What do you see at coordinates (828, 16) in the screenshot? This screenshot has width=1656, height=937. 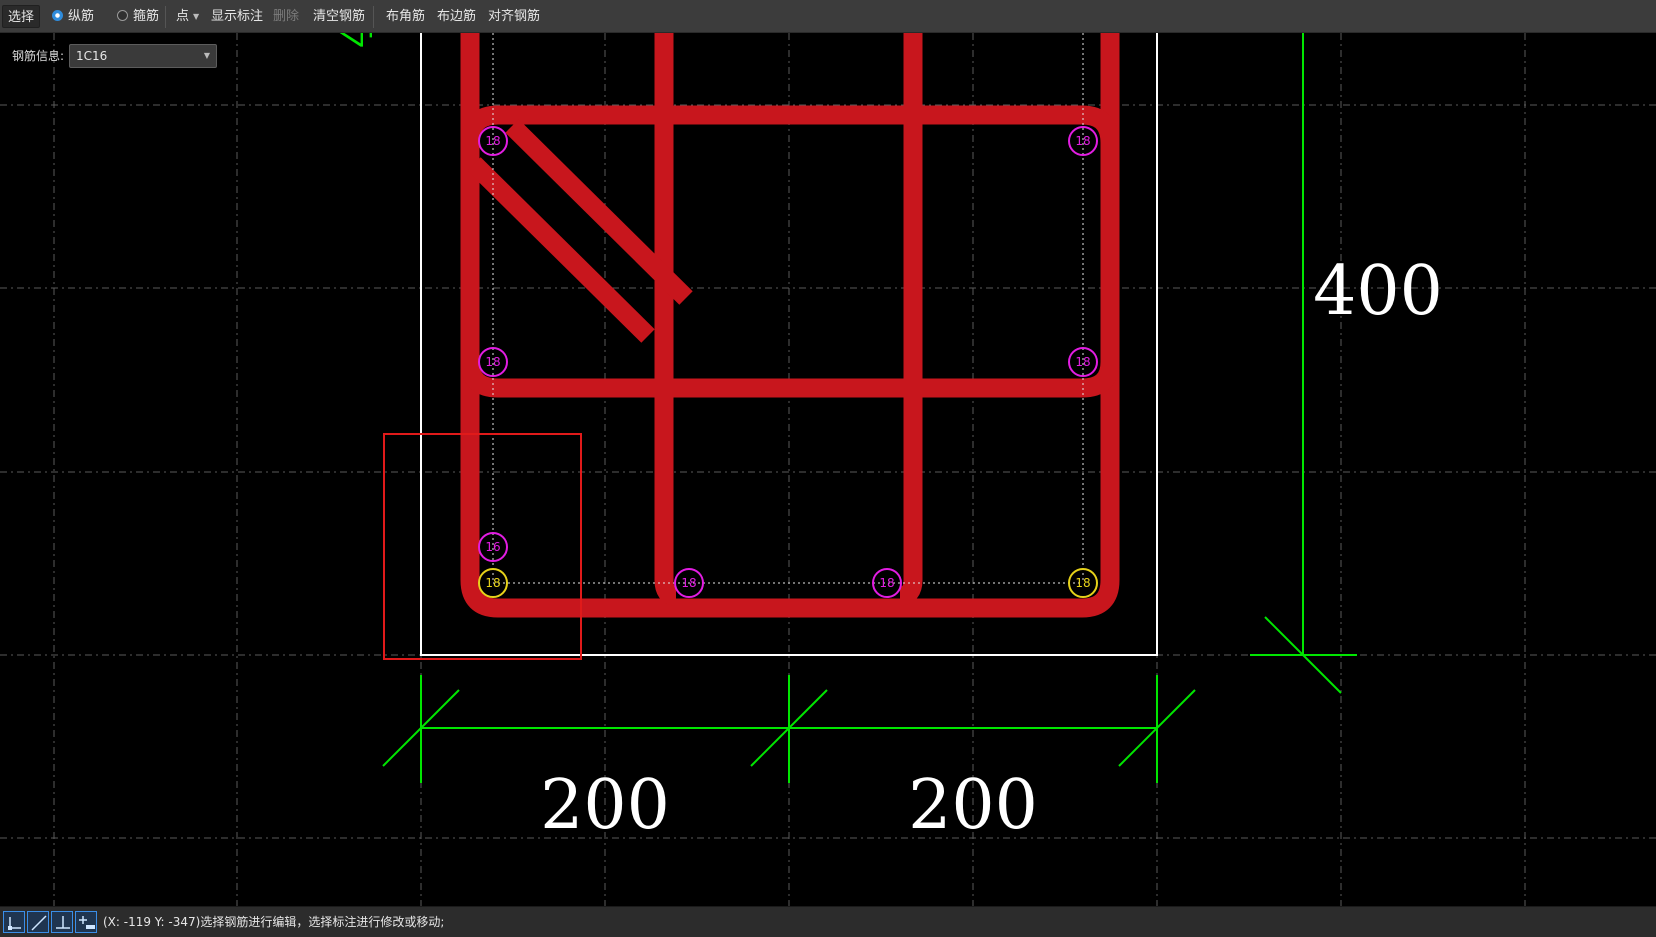 I see `toolbar: 选择 纵筋 箍筋 点 ▼ 显示标注 删除 清空钢筋 布角筋 布边筋 对齐钢筋` at bounding box center [828, 16].